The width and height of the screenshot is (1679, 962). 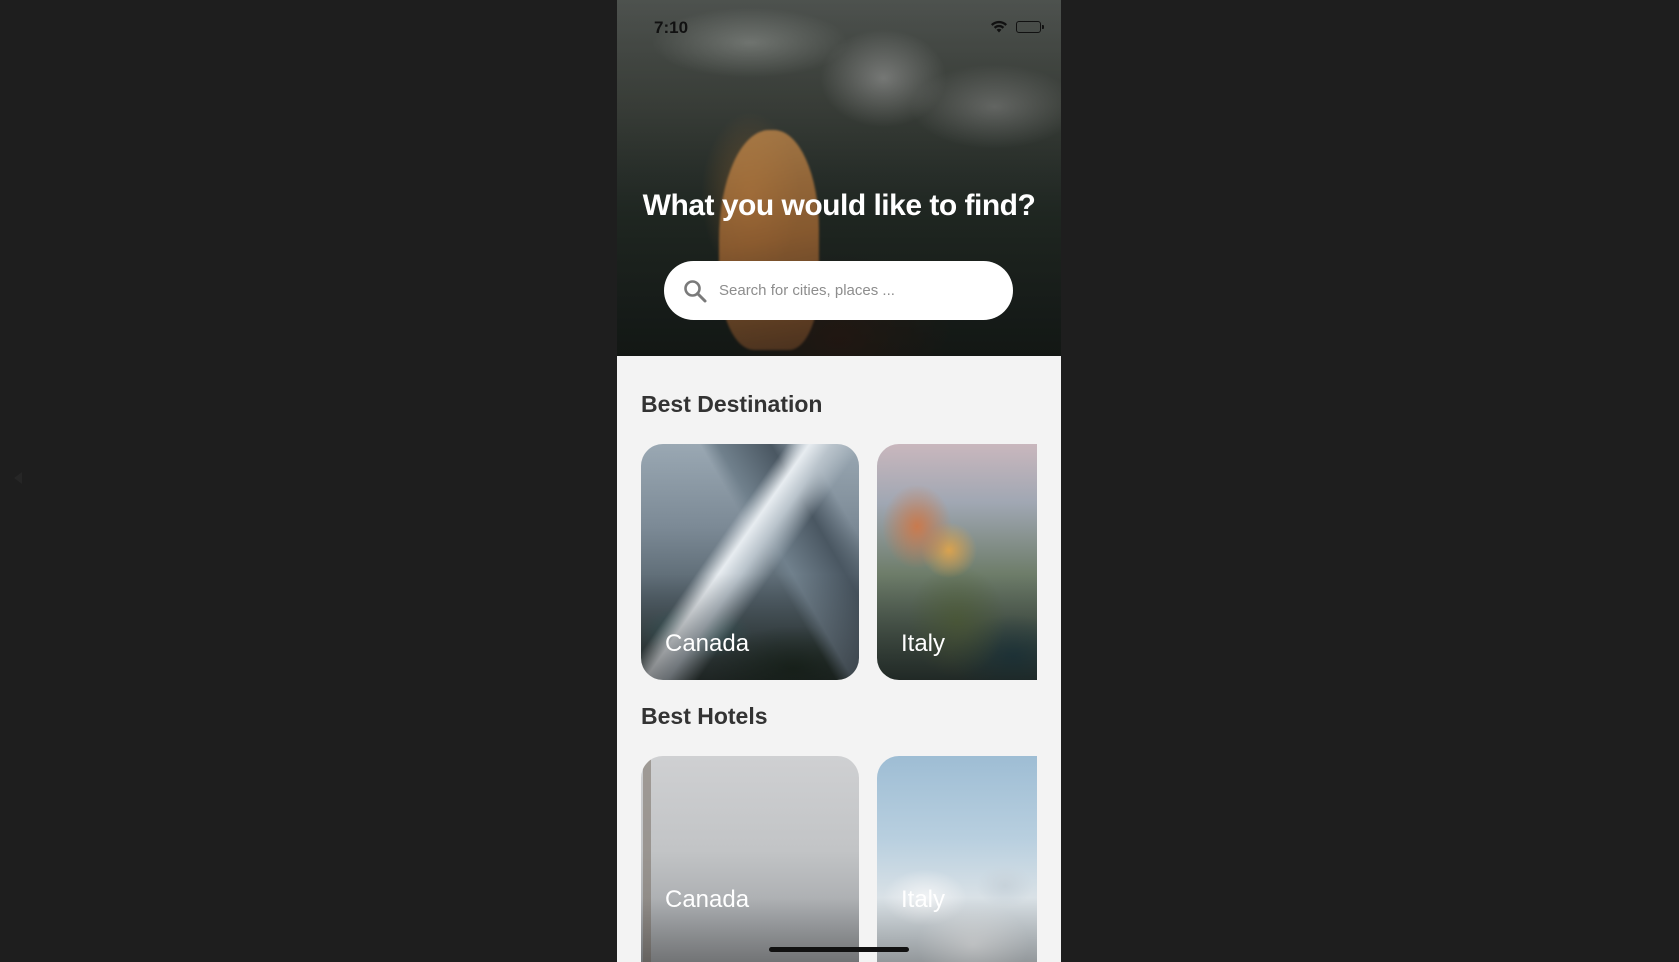 I want to click on hotel-card-italy: Italy, so click(x=957, y=859).